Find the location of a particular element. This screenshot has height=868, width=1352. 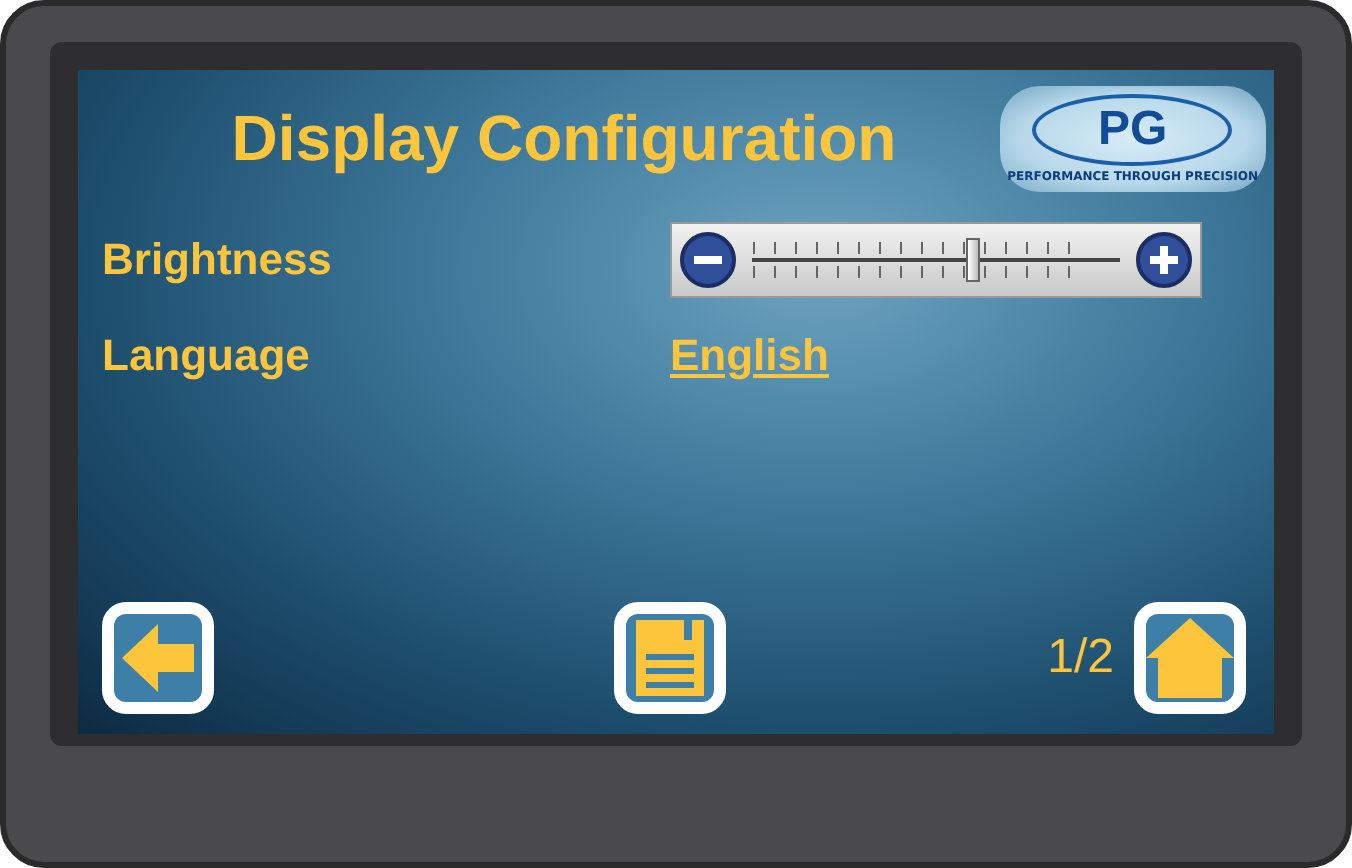

language-link: English is located at coordinates (749, 356).